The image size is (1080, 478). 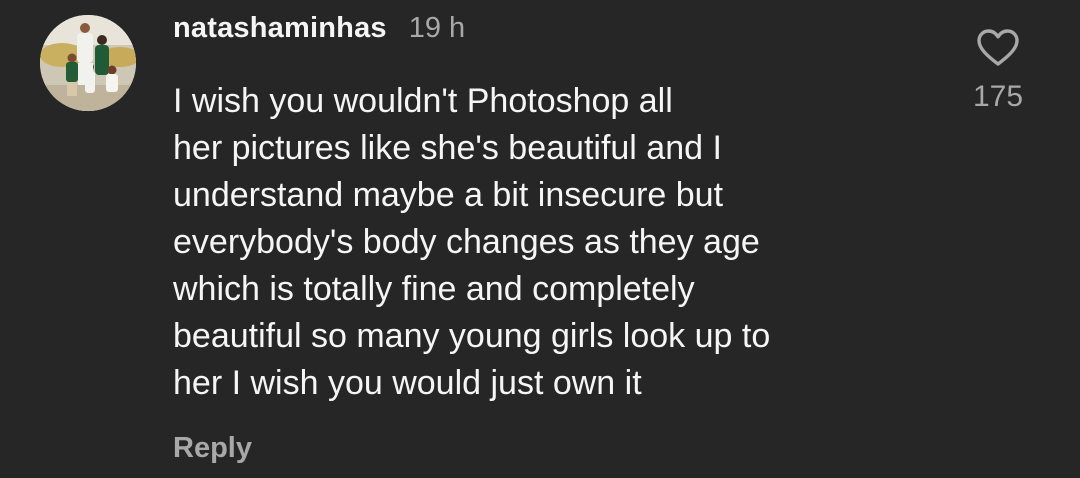 I want to click on comment-timestamp: 19 h, so click(x=437, y=28).